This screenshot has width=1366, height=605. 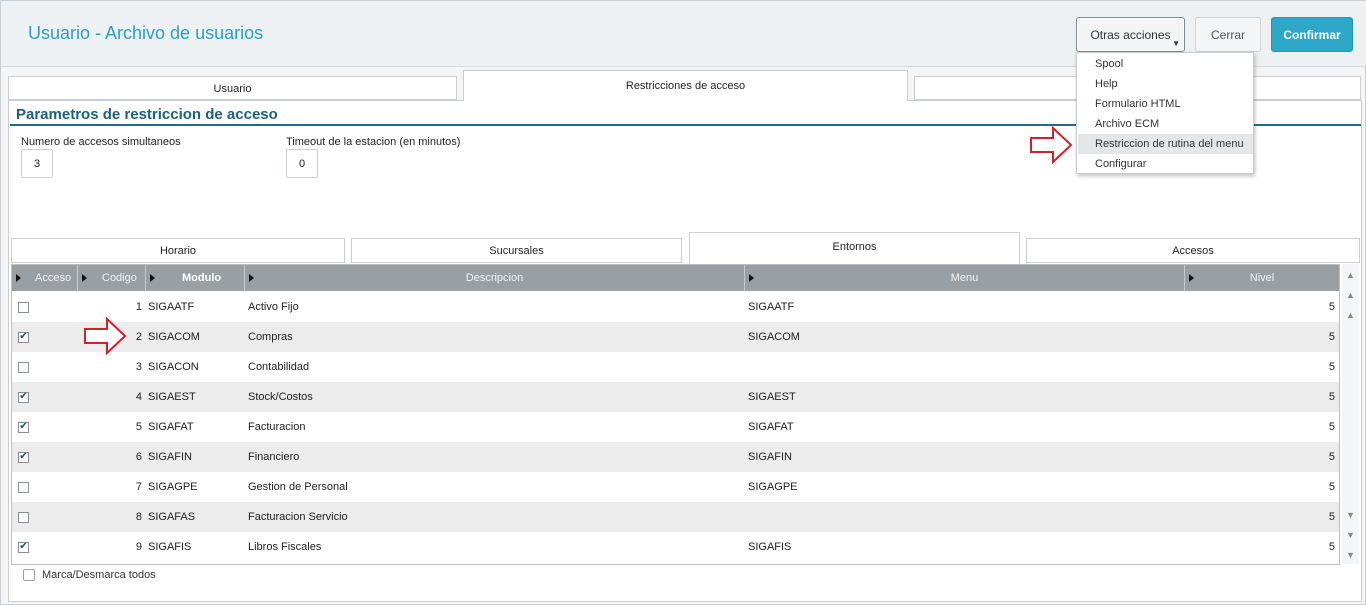 I want to click on modulo-cell: SIGAFAT, so click(x=171, y=427).